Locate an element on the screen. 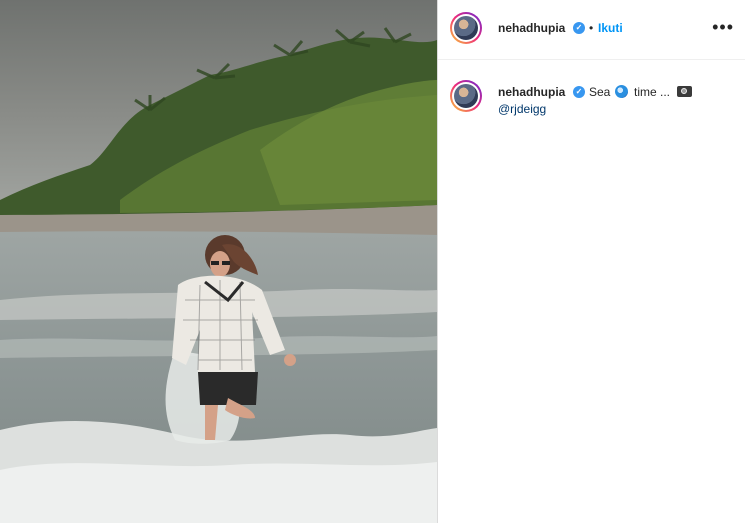 The image size is (745, 523). header-username: nehadhupia is located at coordinates (531, 28).